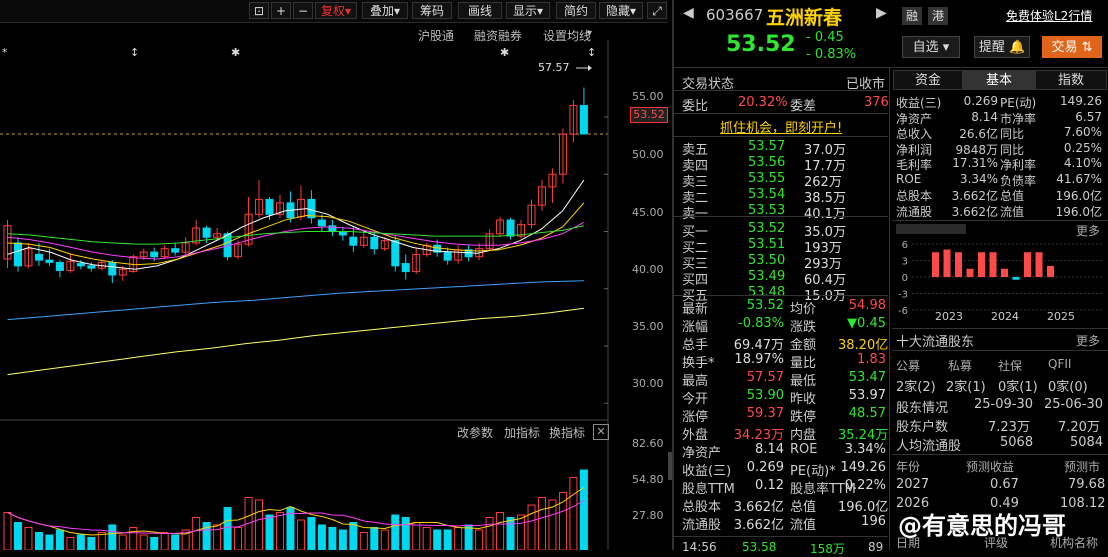 The width and height of the screenshot is (1108, 557). What do you see at coordinates (766, 146) in the screenshot?
I see `sell-level-price: 53.57` at bounding box center [766, 146].